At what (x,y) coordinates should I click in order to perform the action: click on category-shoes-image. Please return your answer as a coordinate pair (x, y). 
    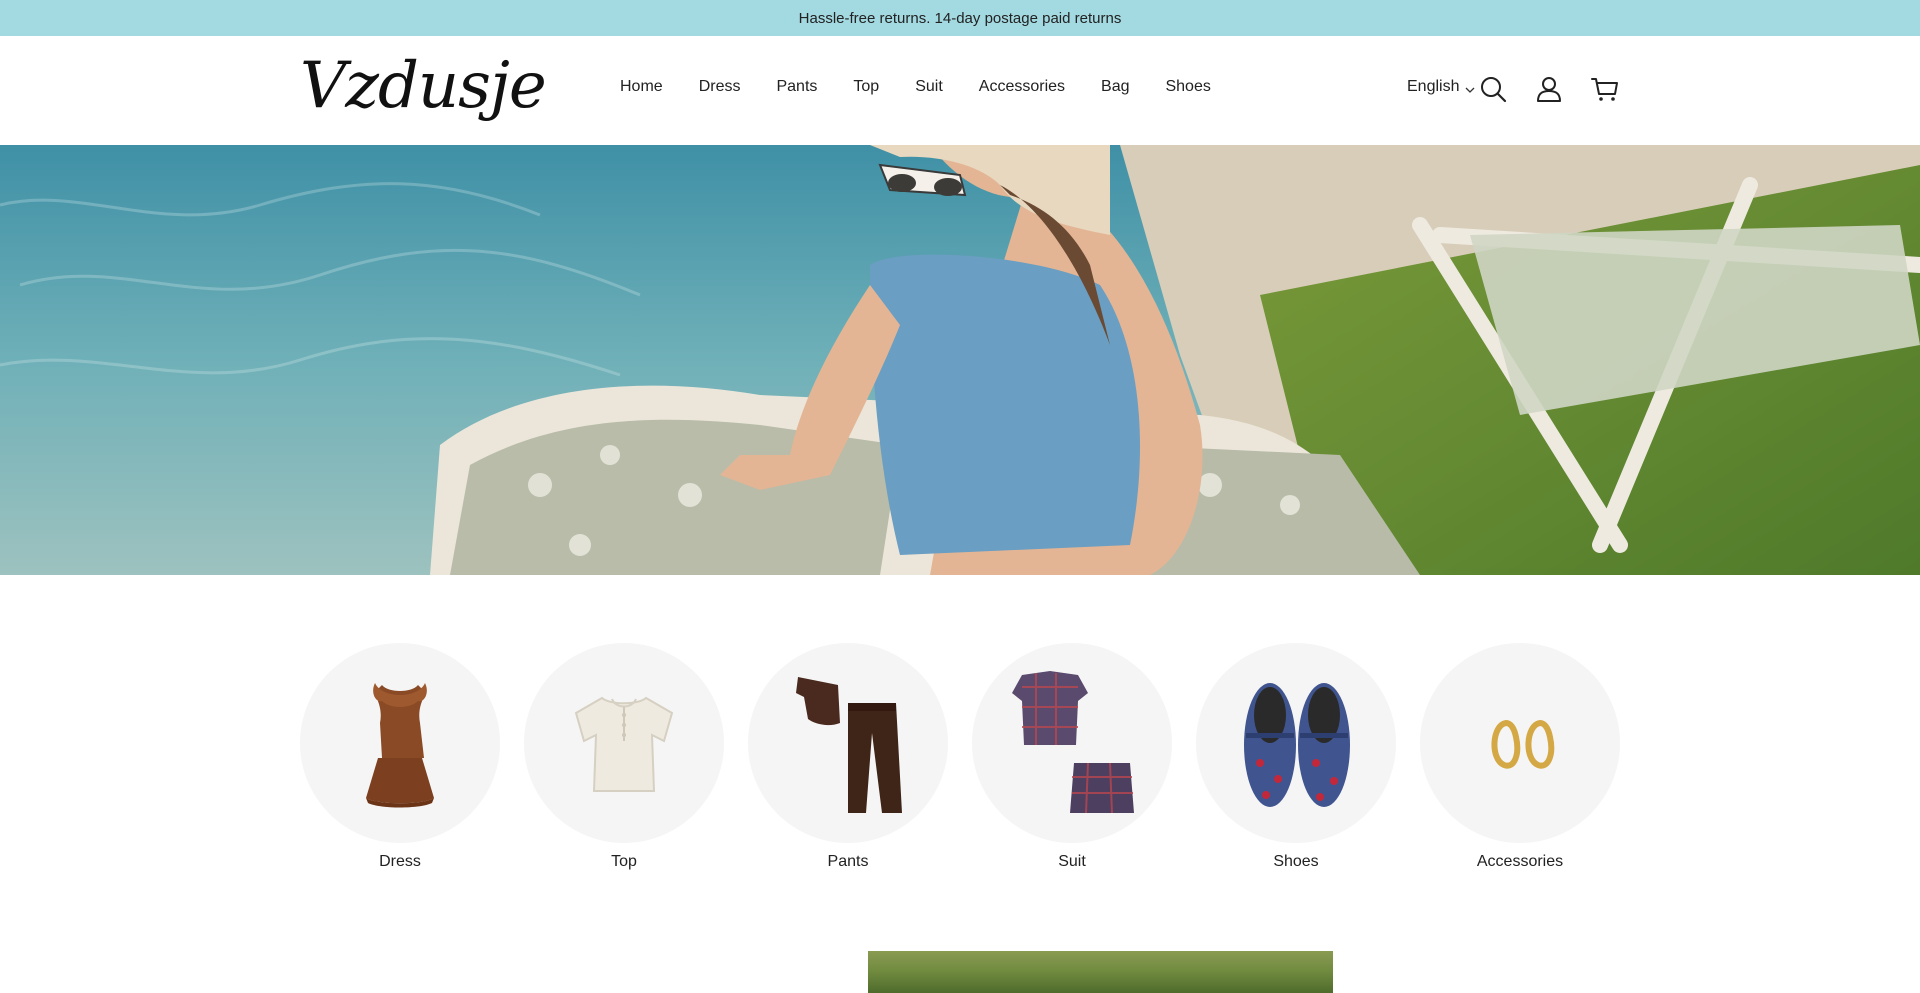
    Looking at the image, I should click on (1296, 743).